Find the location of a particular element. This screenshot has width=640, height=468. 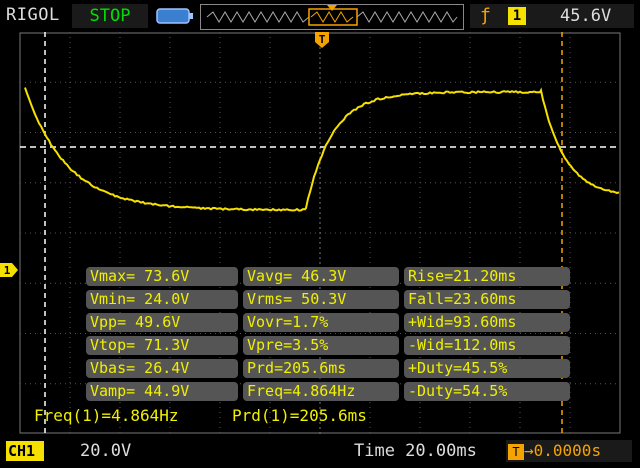

timebase-readout: Time 20.00ms is located at coordinates (415, 451).